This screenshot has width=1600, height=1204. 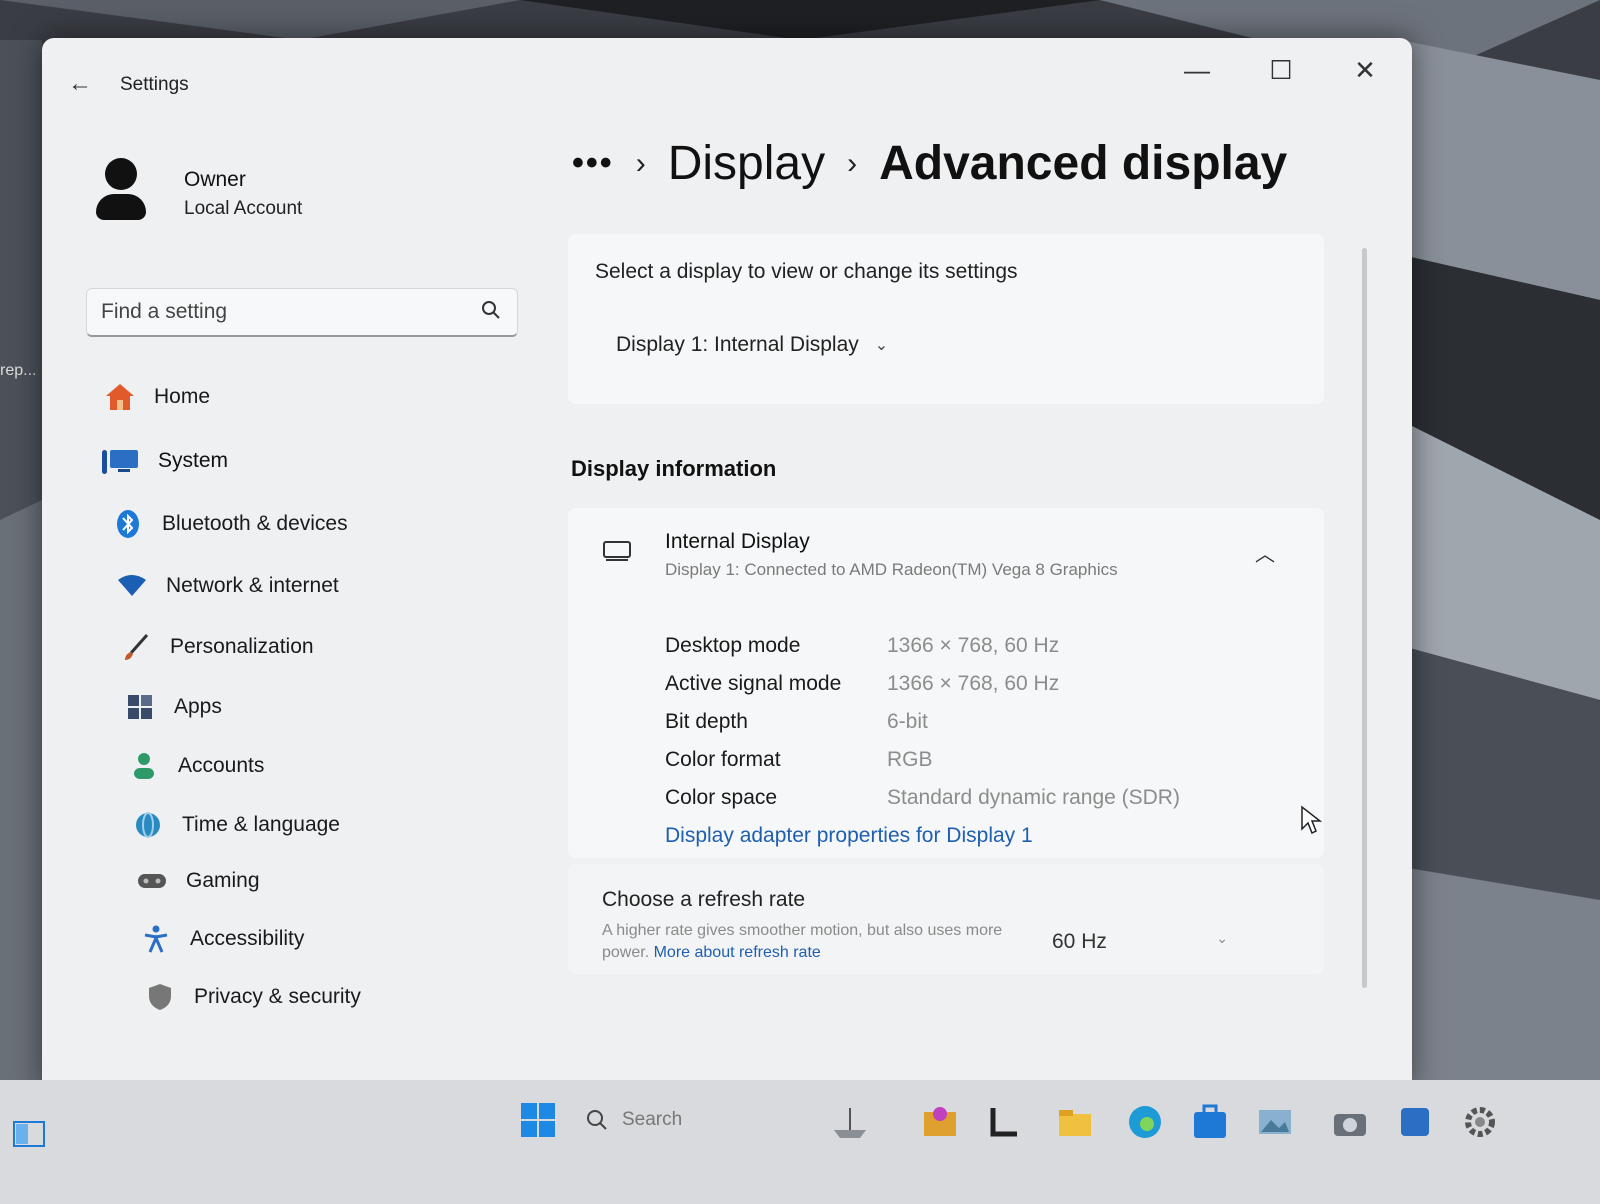 I want to click on breadcrumb: ••• › Display › Advanced display, so click(x=929, y=163).